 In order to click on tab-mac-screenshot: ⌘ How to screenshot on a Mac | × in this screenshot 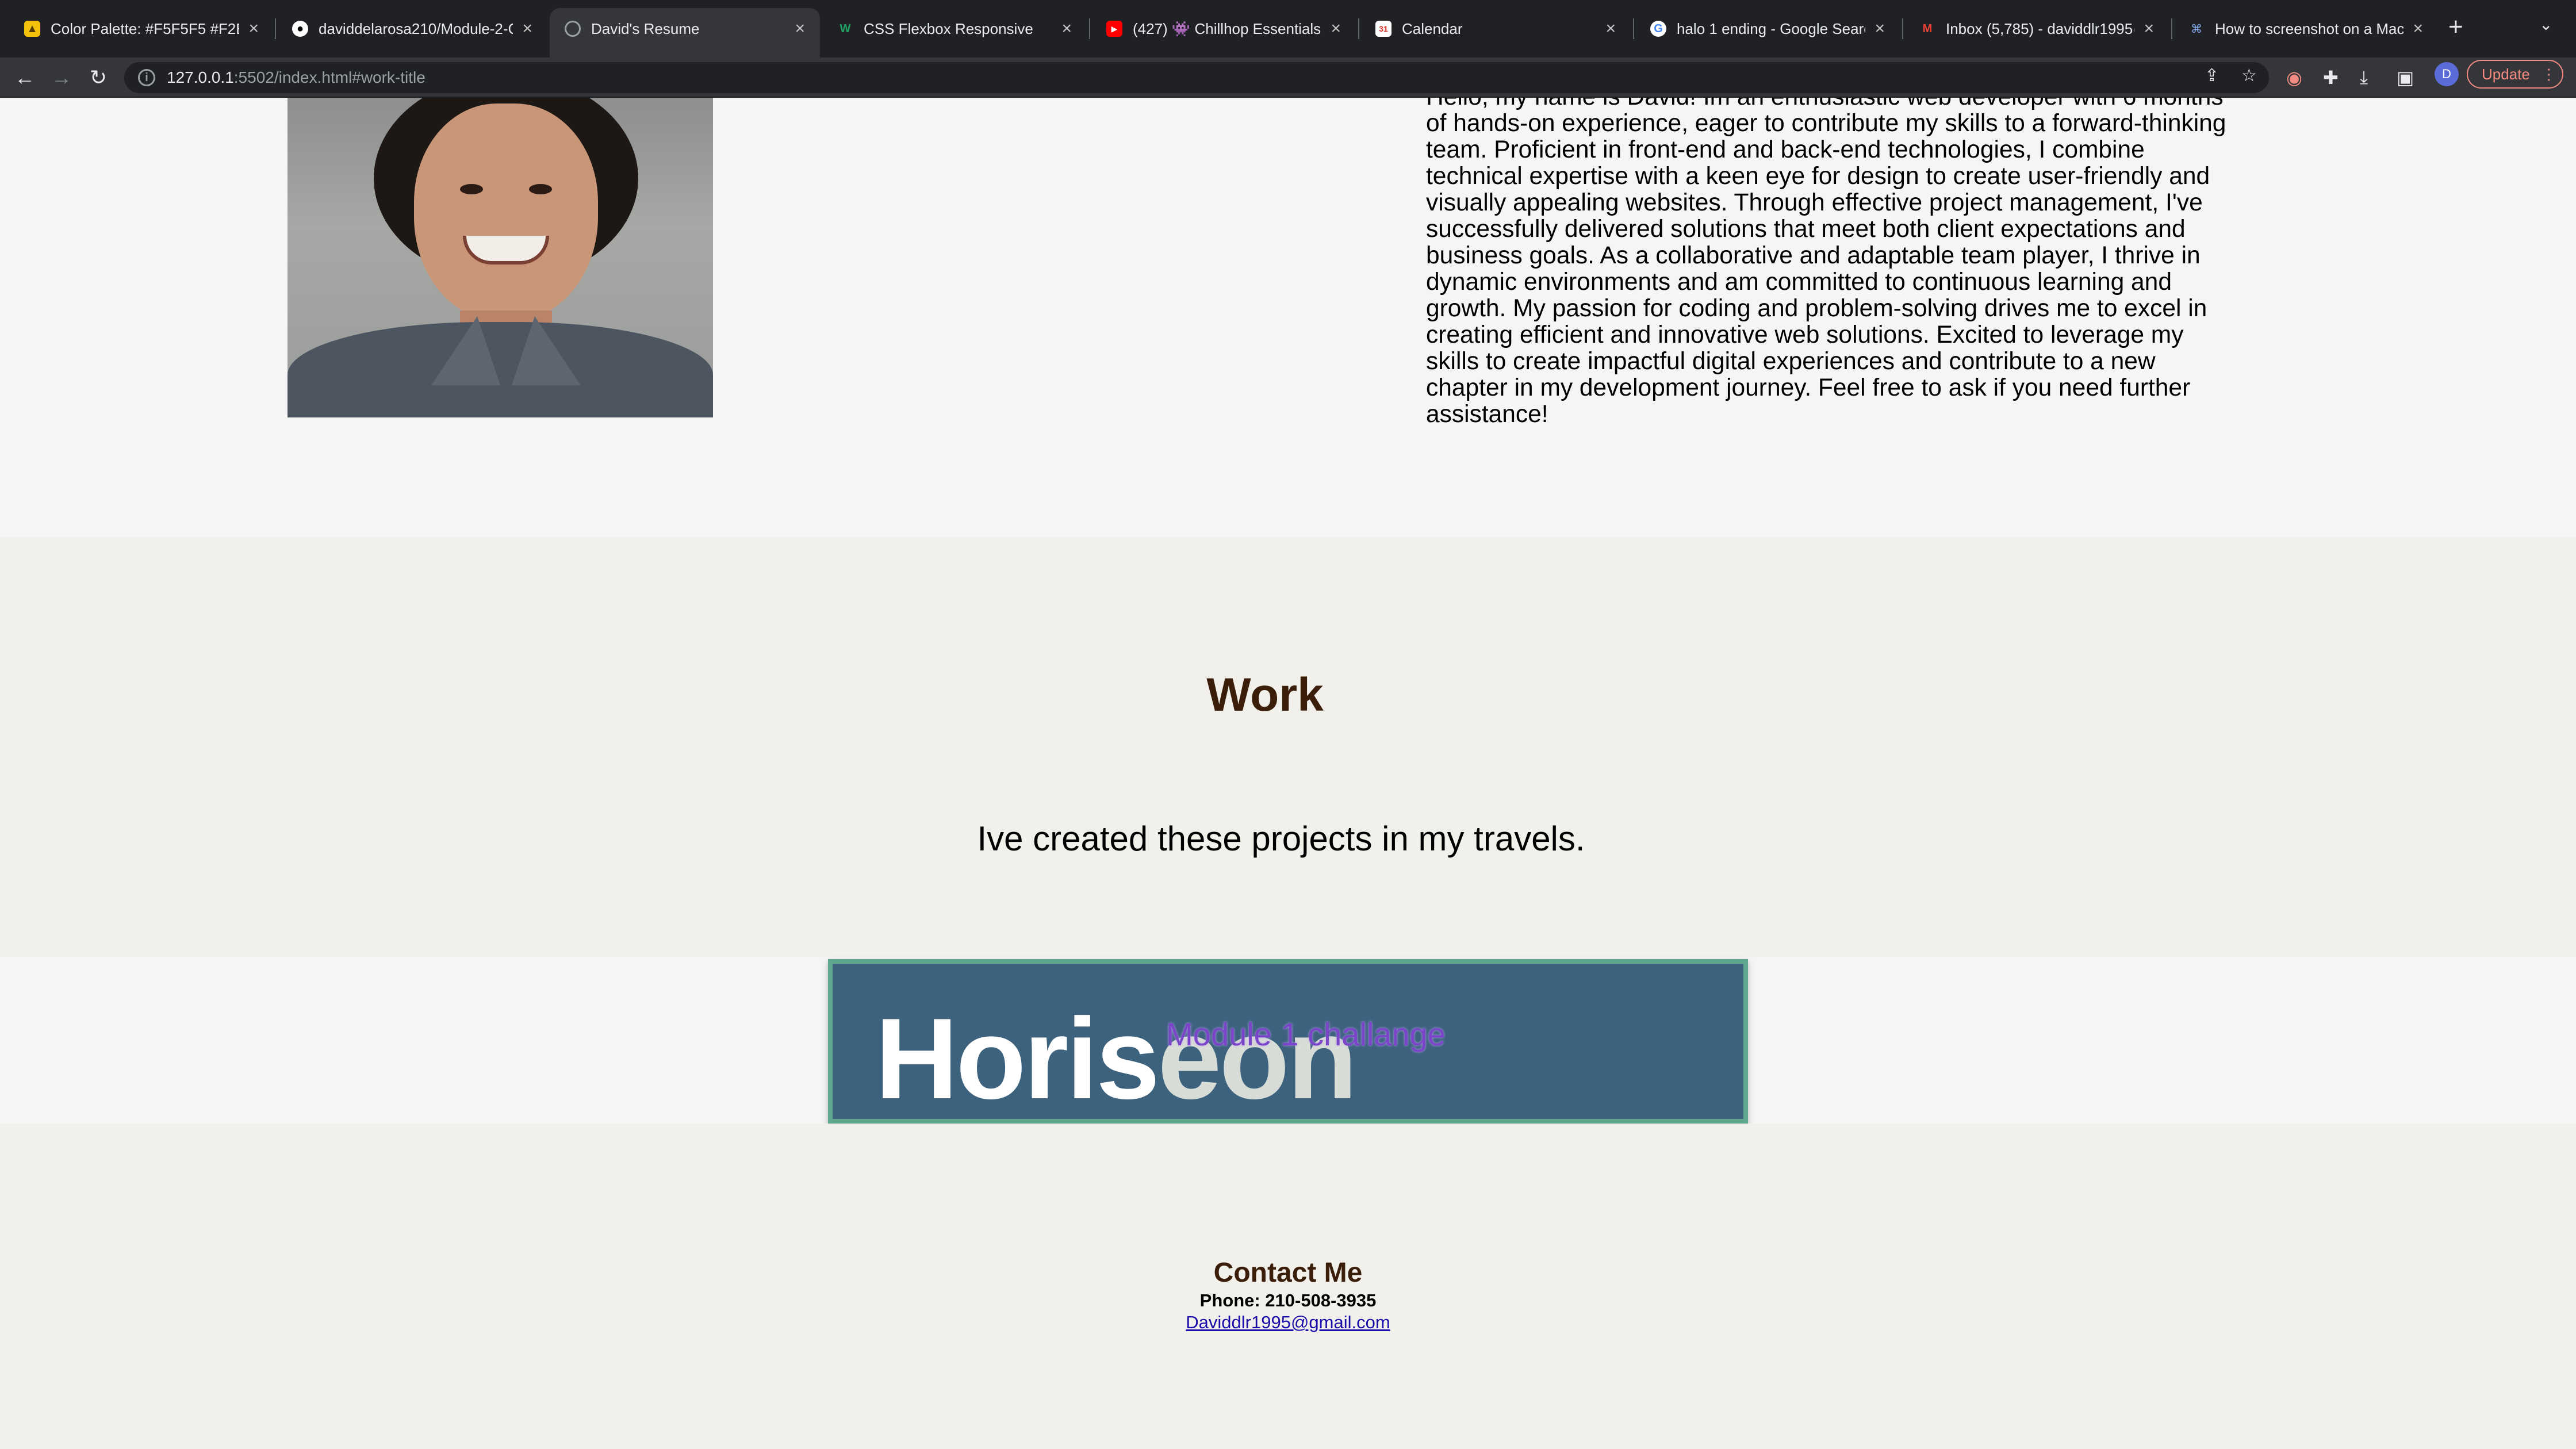, I will do `click(2306, 28)`.